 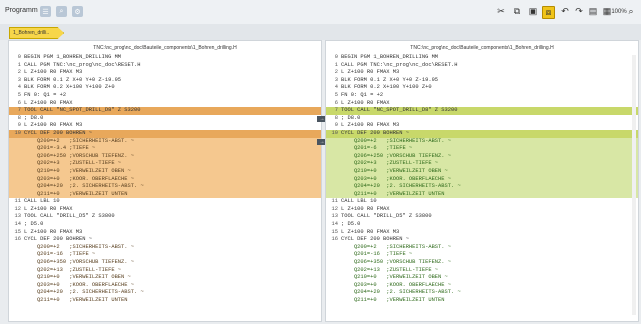 What do you see at coordinates (482, 149) in the screenshot?
I see `code-line: Q201=-6 ;TIEFE ~` at bounding box center [482, 149].